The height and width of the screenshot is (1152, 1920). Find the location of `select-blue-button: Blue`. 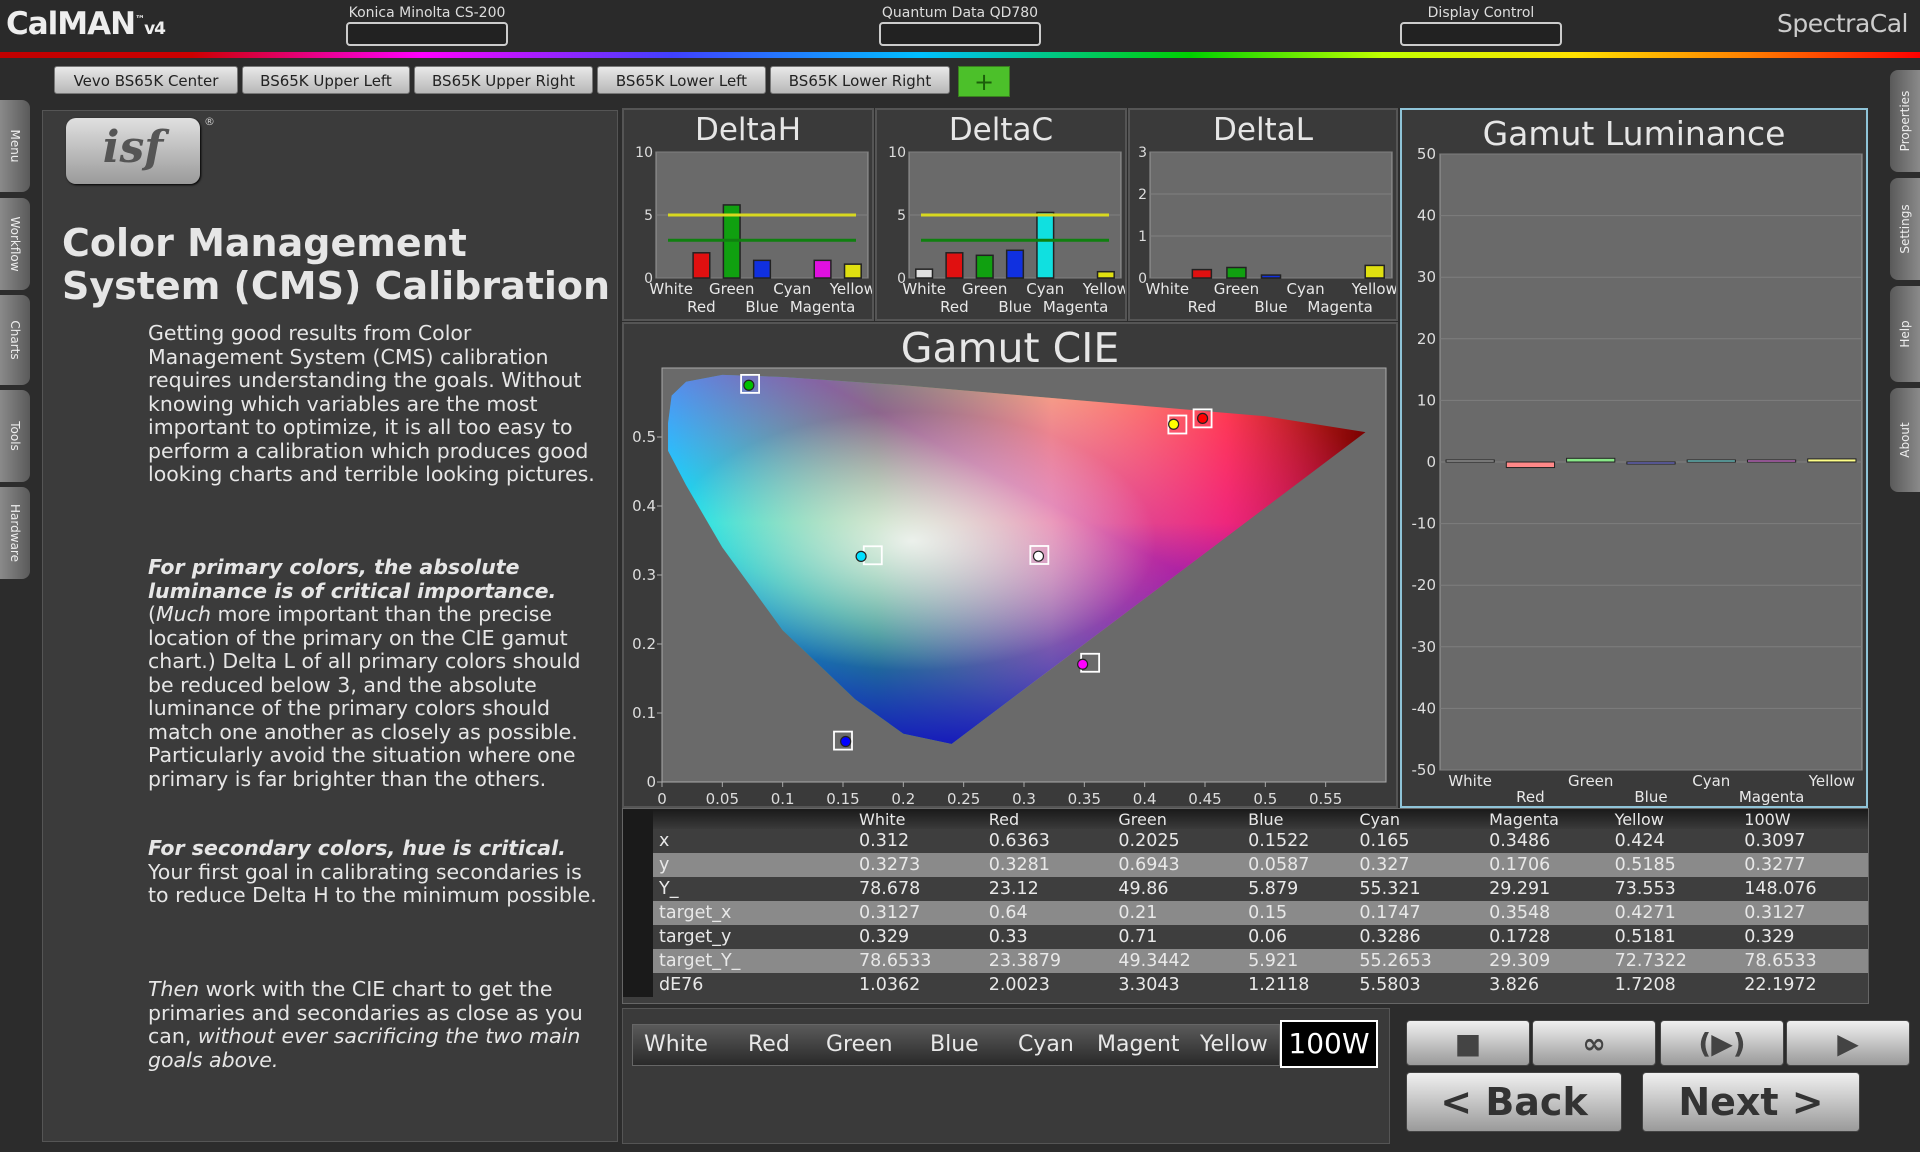

select-blue-button: Blue is located at coordinates (954, 1044).